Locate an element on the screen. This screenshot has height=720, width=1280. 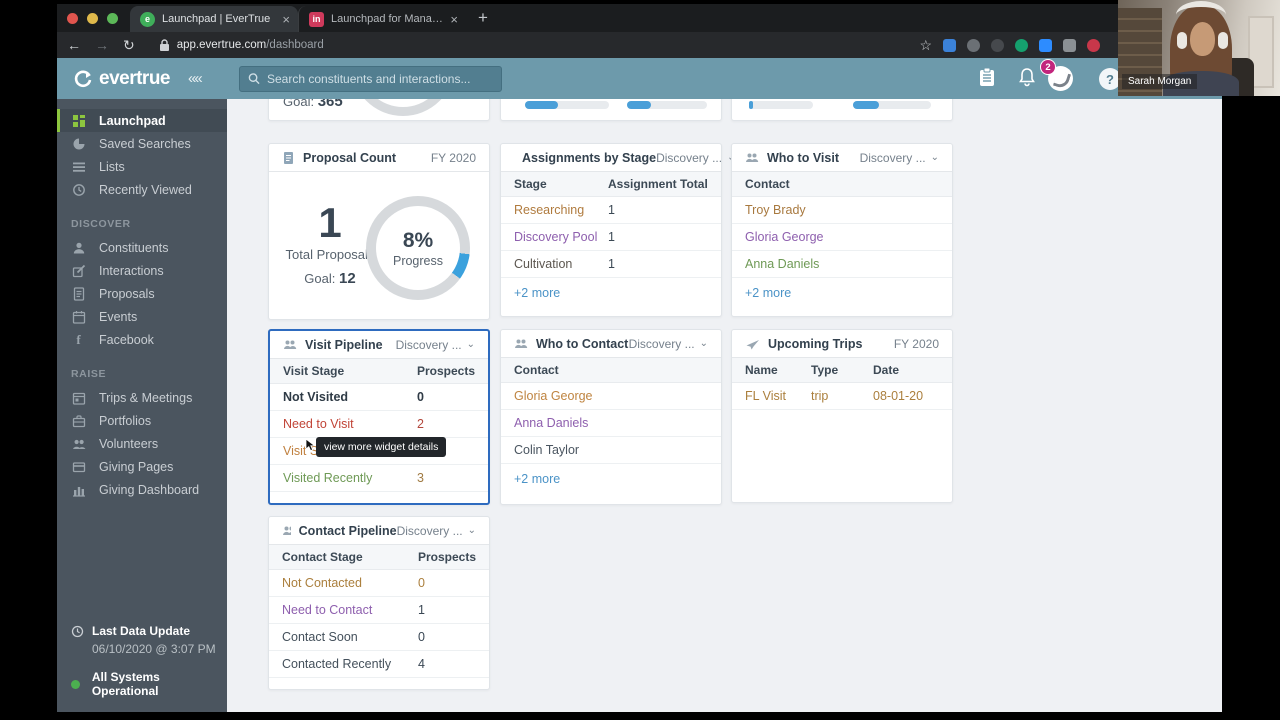
sidebar-item-events: Events is located at coordinates (142, 316).